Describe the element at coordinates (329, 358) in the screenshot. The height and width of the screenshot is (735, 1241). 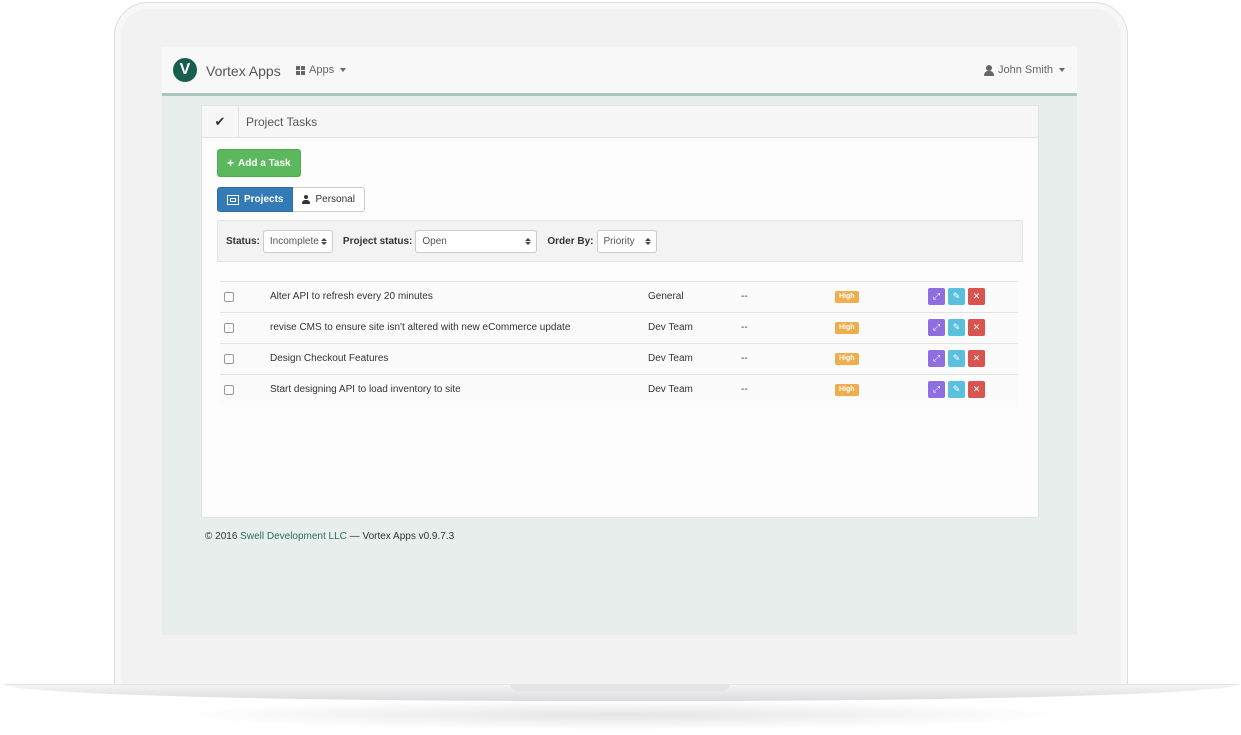
I see `task-name: Design Checkout Features` at that location.